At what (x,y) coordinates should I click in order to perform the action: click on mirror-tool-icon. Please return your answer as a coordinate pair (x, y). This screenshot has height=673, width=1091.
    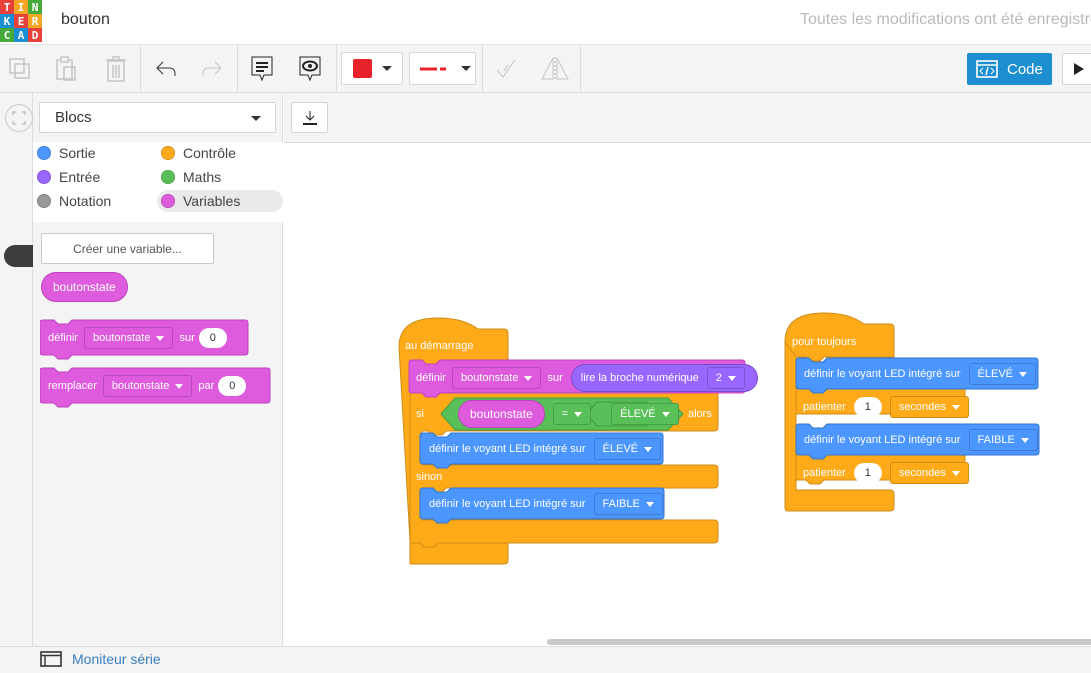
    Looking at the image, I should click on (506, 69).